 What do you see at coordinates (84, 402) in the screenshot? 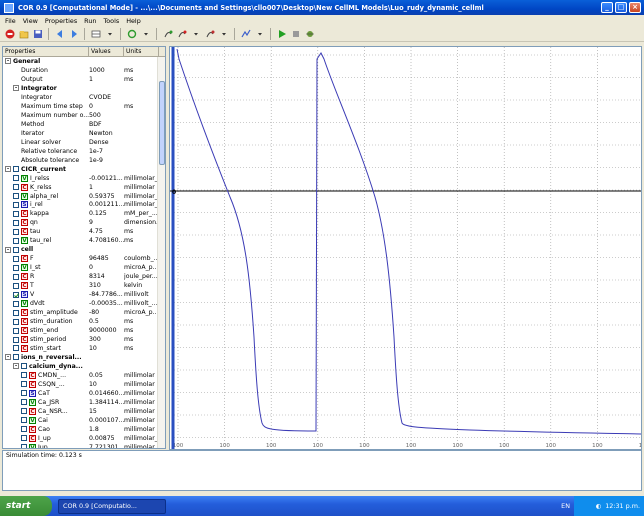
I see `tree-row: V Ca_JSR 1.384114... millimolar` at bounding box center [84, 402].